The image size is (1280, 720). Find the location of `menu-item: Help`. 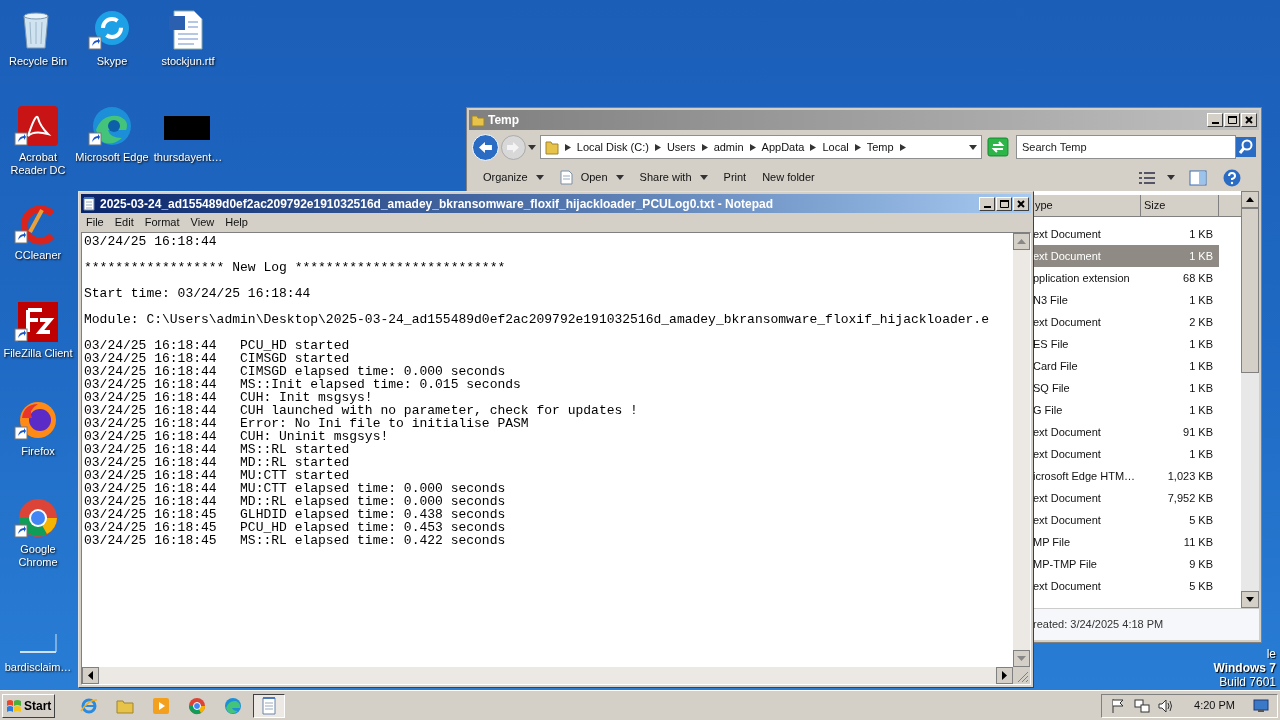

menu-item: Help is located at coordinates (236, 222).